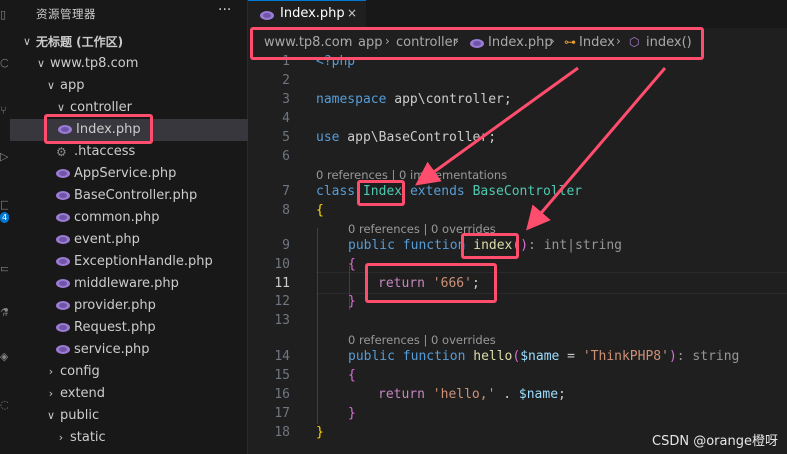 The image size is (787, 454). Describe the element at coordinates (129, 284) in the screenshot. I see `tree-item: middleware.php` at that location.